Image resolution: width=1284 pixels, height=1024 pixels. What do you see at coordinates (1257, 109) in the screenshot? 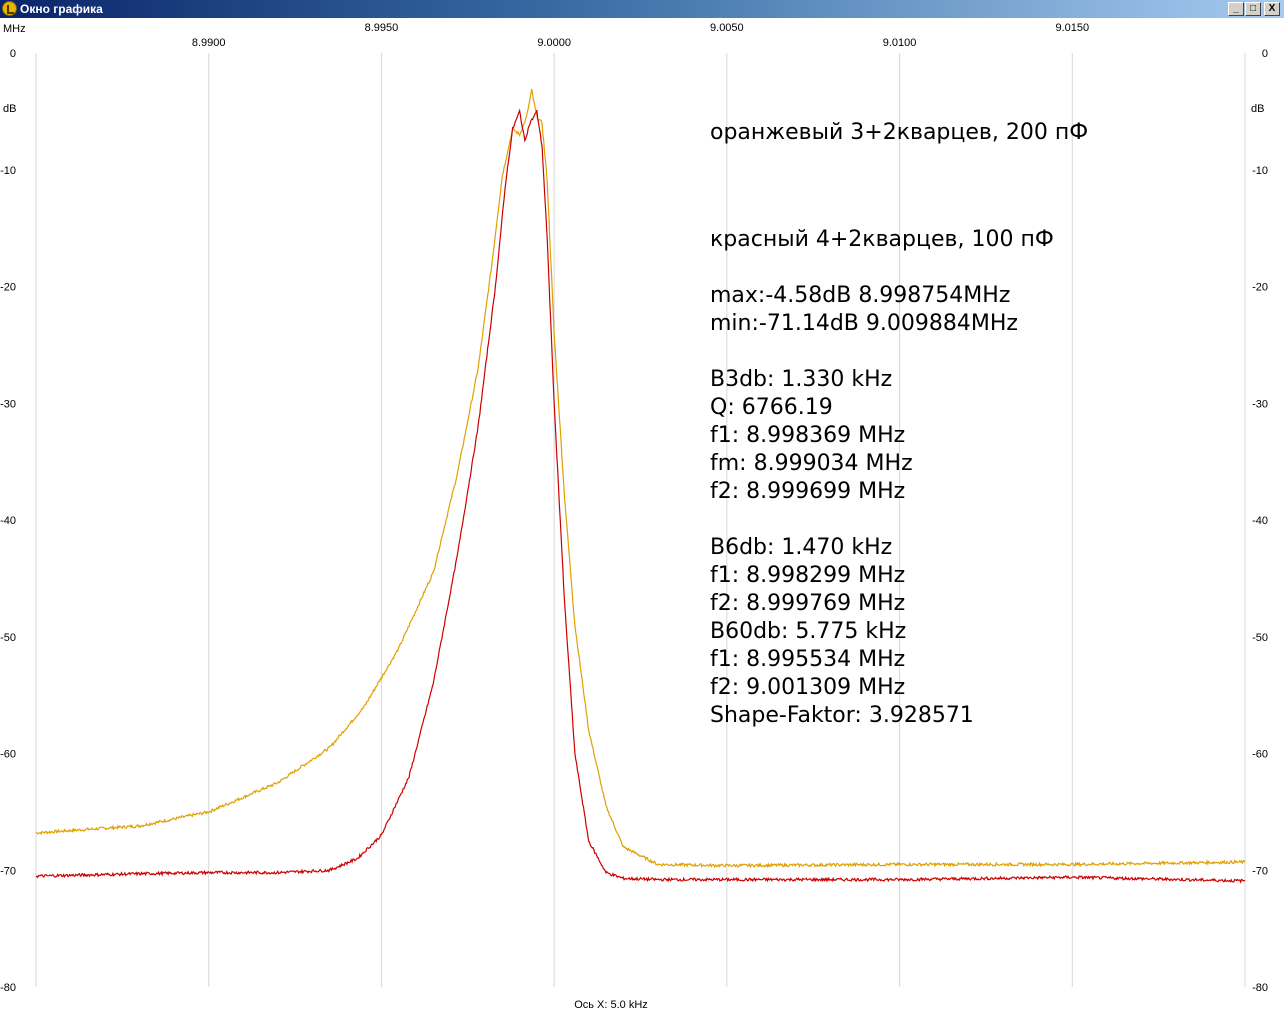
I see `y-unit-label-right: dB` at bounding box center [1257, 109].